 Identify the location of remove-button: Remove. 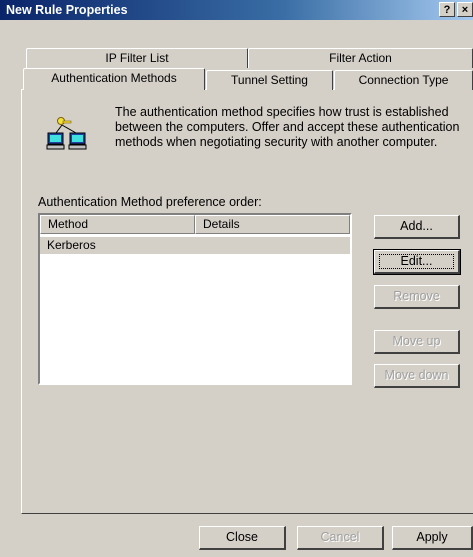
(417, 297).